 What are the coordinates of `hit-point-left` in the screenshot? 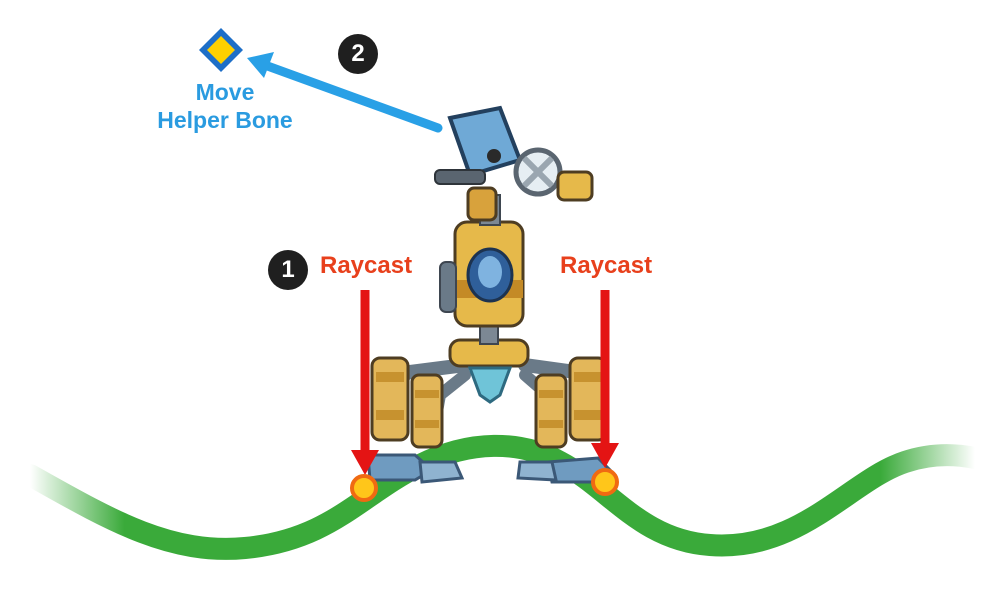 It's located at (364, 488).